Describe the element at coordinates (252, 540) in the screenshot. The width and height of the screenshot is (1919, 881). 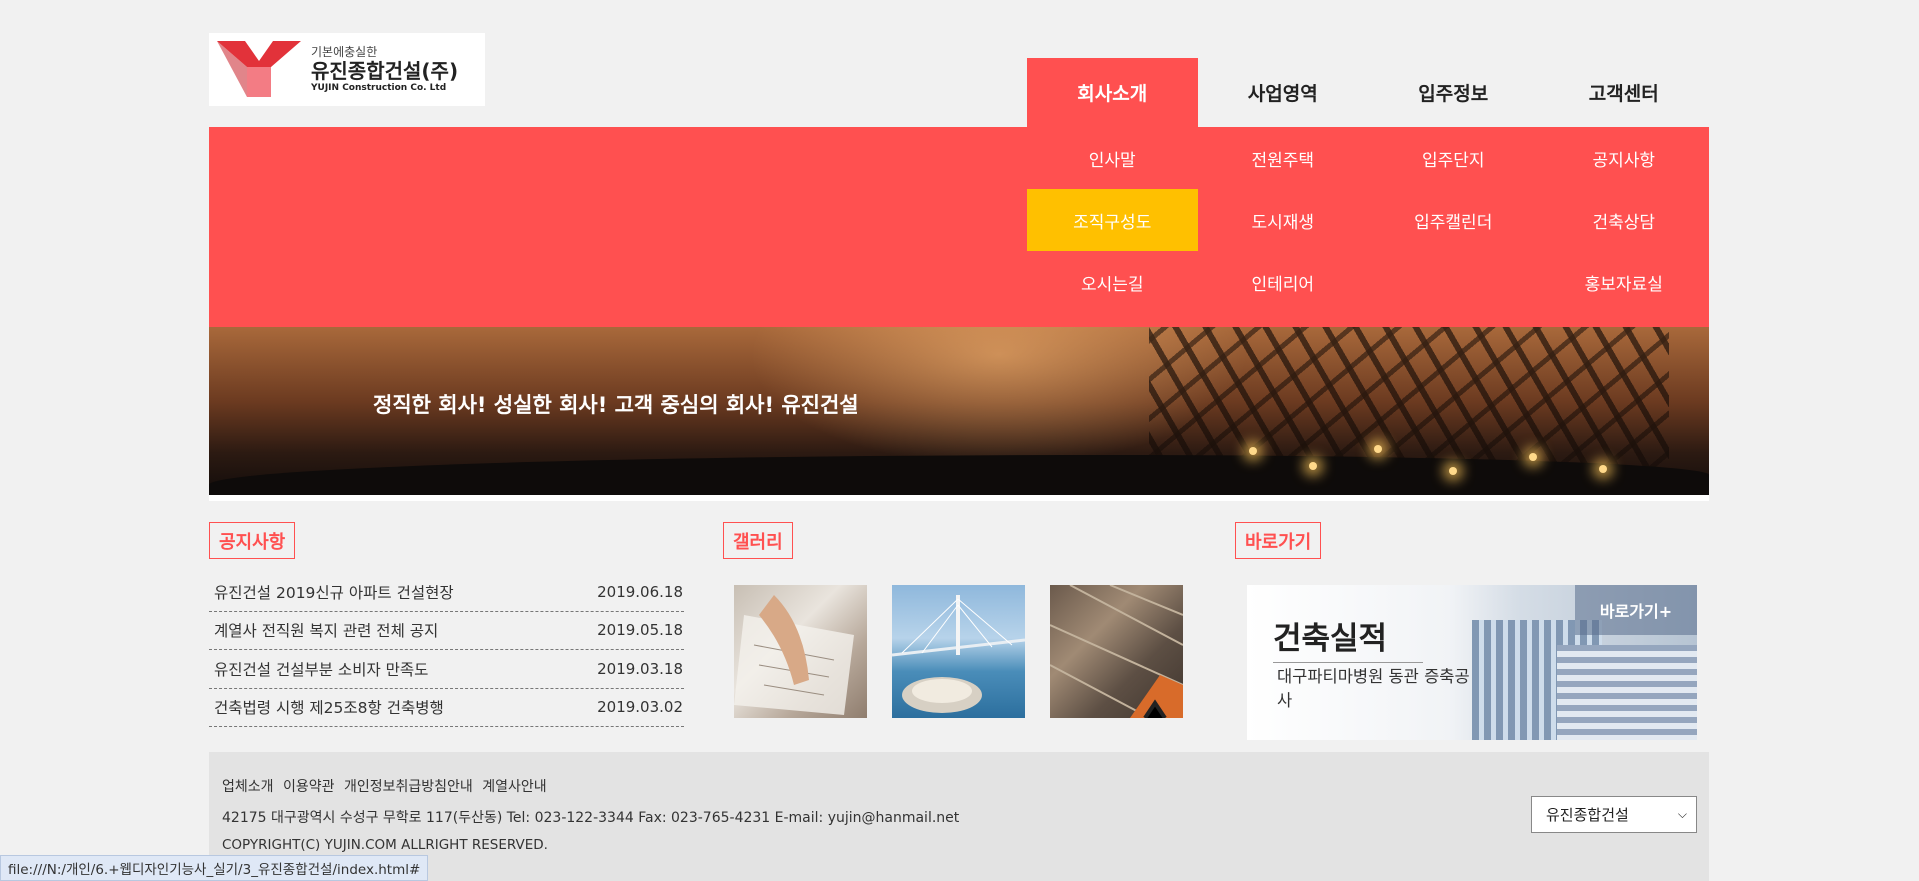
I see `notice-title: 공지사항` at that location.